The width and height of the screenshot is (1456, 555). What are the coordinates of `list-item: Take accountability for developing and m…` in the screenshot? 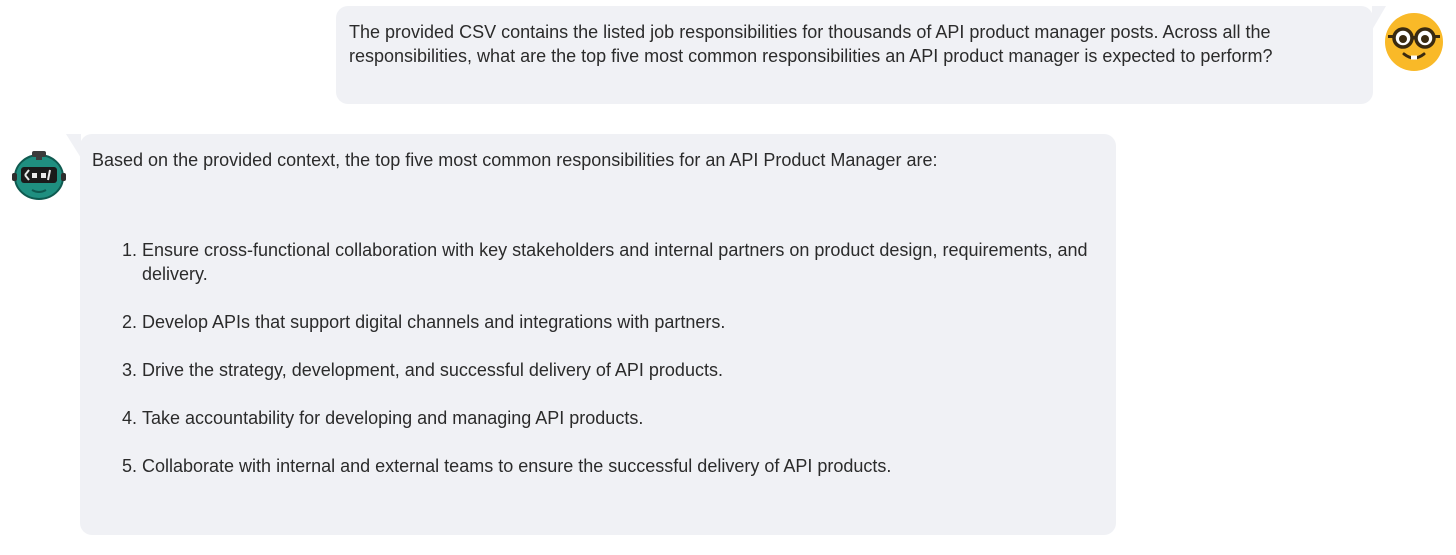 It's located at (619, 418).